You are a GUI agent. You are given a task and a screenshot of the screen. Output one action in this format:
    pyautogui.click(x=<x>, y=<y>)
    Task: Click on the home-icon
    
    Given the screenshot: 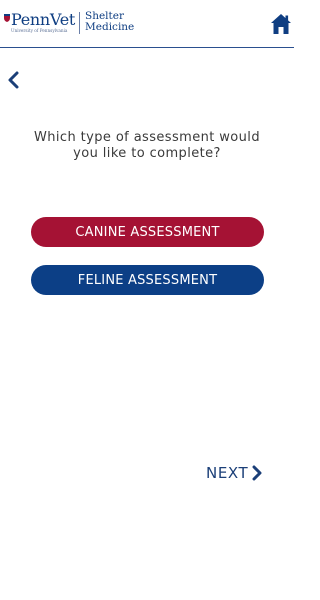 What is the action you would take?
    pyautogui.click(x=281, y=24)
    